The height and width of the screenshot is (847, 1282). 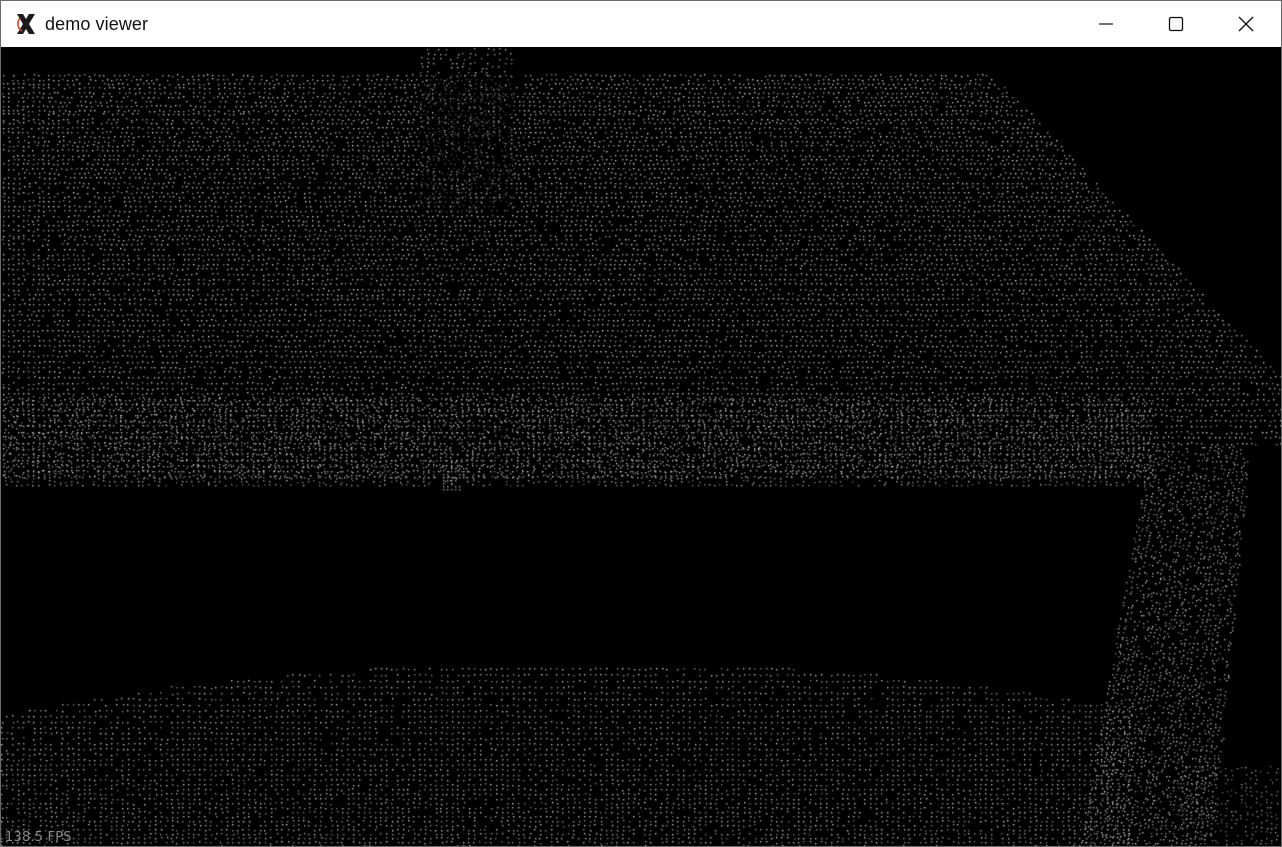 I want to click on window-controls, so click(x=1176, y=24).